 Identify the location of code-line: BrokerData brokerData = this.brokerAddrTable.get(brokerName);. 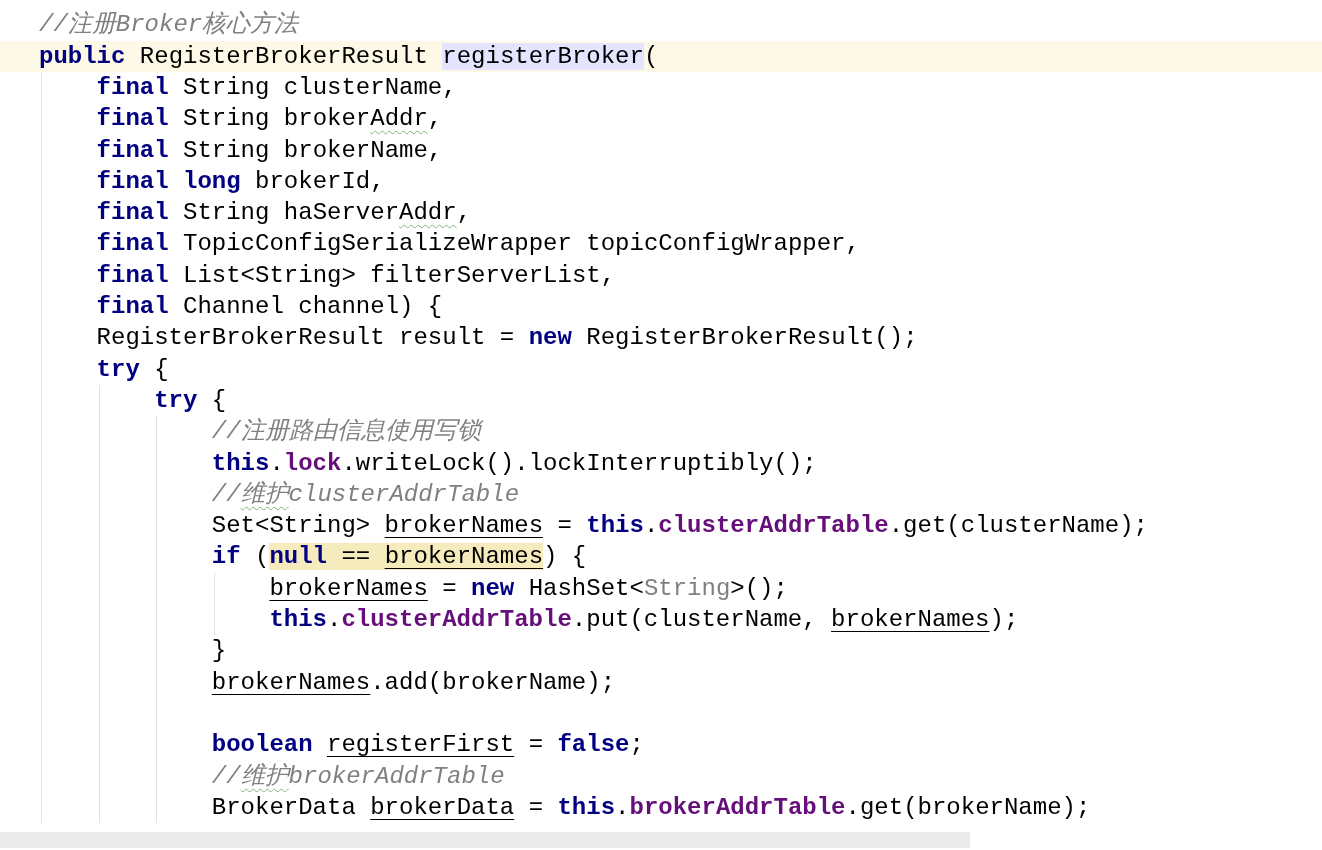
(651, 807).